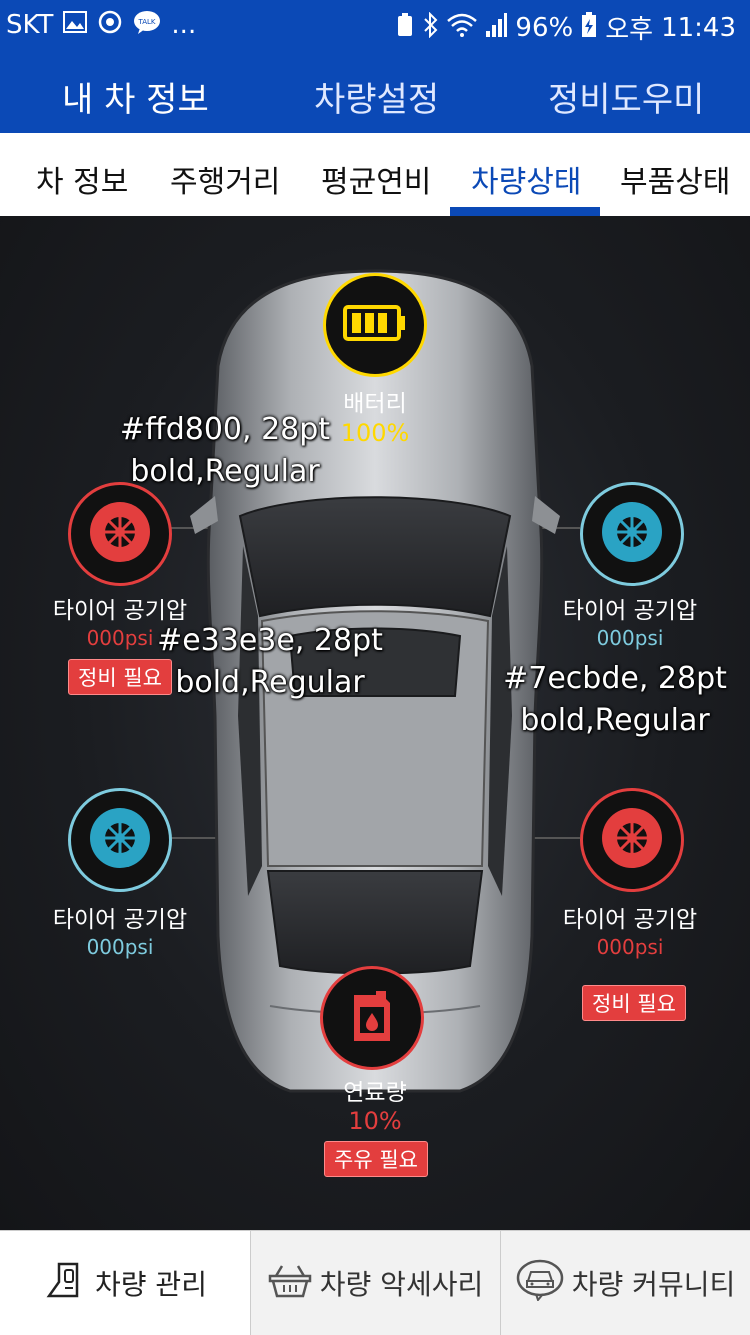 Image resolution: width=750 pixels, height=1335 pixels. I want to click on red-spec-line-1: #e33e3e, 28pt, so click(270, 640).